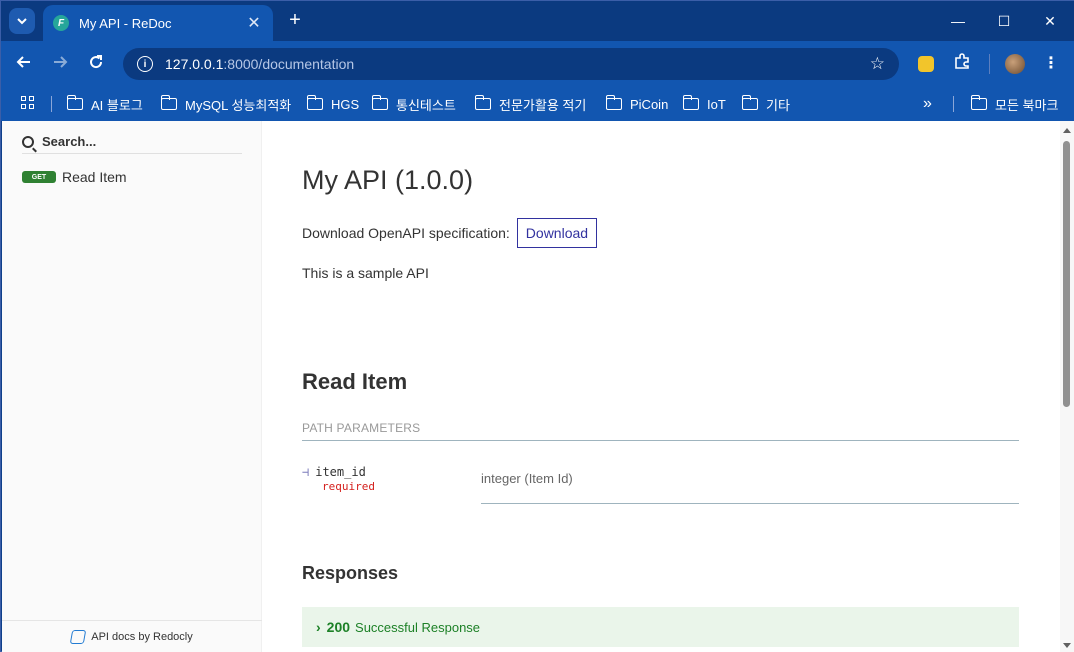 The image size is (1074, 652). What do you see at coordinates (61, 23) in the screenshot?
I see `redoc-favicon-icon: F` at bounding box center [61, 23].